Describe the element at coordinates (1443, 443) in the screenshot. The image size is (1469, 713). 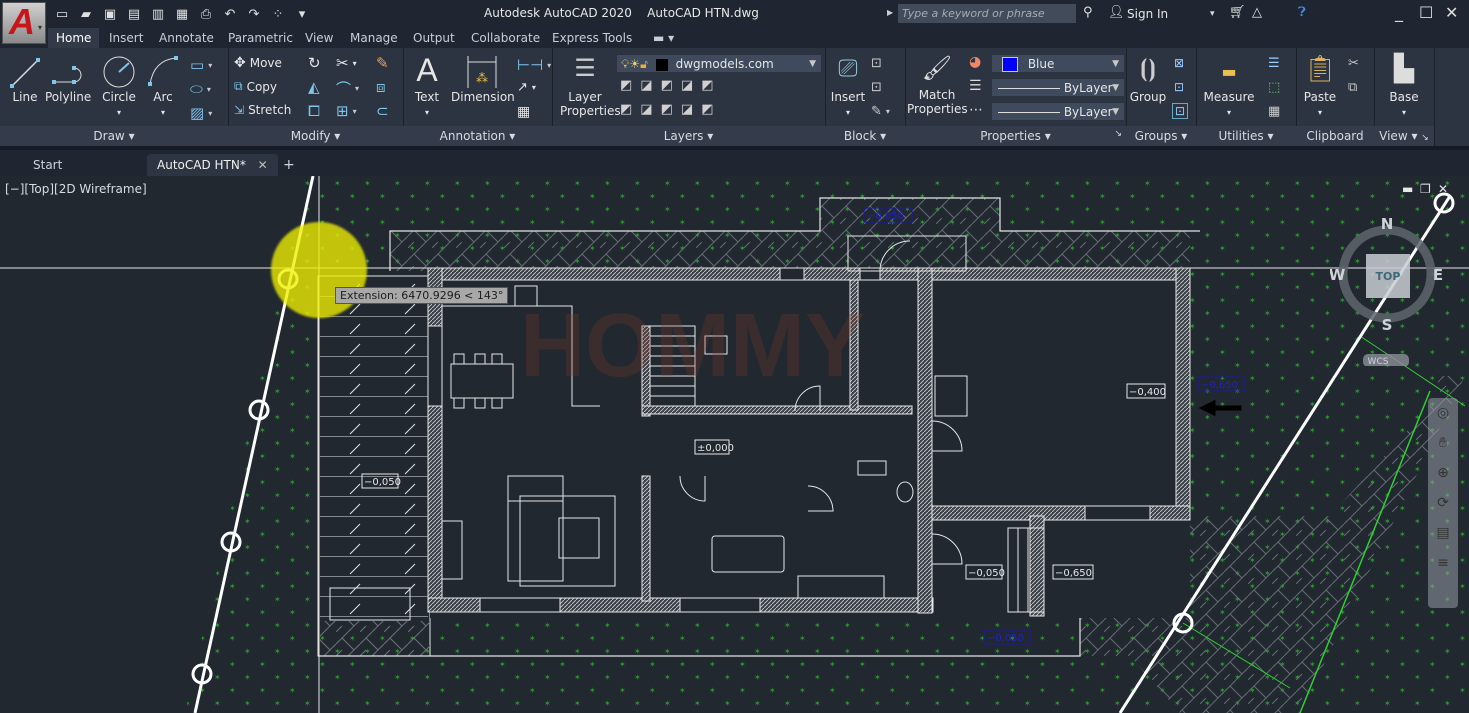
I see `pan-icon: ✋︎` at that location.